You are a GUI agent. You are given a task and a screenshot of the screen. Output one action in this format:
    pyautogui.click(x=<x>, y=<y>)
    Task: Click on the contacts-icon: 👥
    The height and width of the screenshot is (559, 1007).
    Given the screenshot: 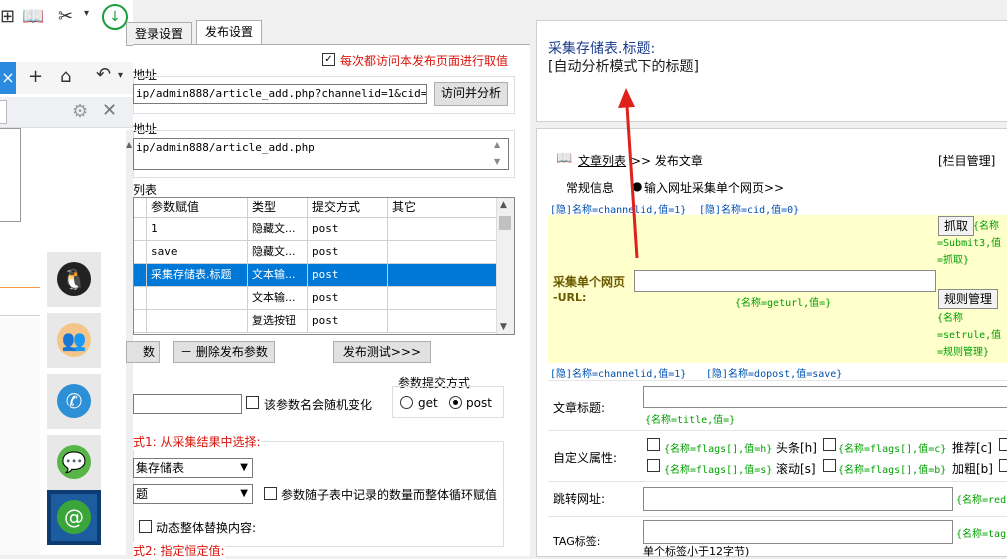 What is the action you would take?
    pyautogui.click(x=74, y=340)
    